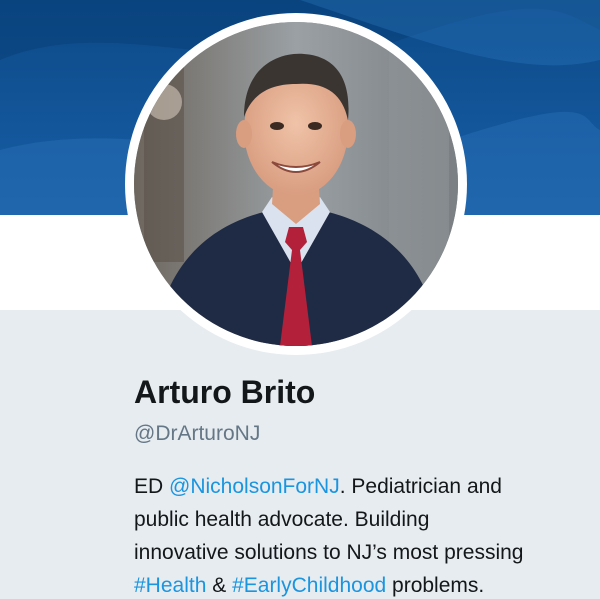  Describe the element at coordinates (420, 486) in the screenshot. I see `bio-text: . Pediatrician and` at that location.